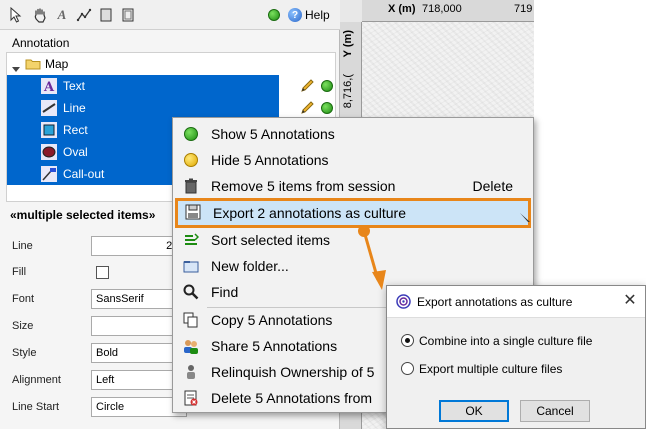  I want to click on prop-label-style: Style, so click(24, 353).